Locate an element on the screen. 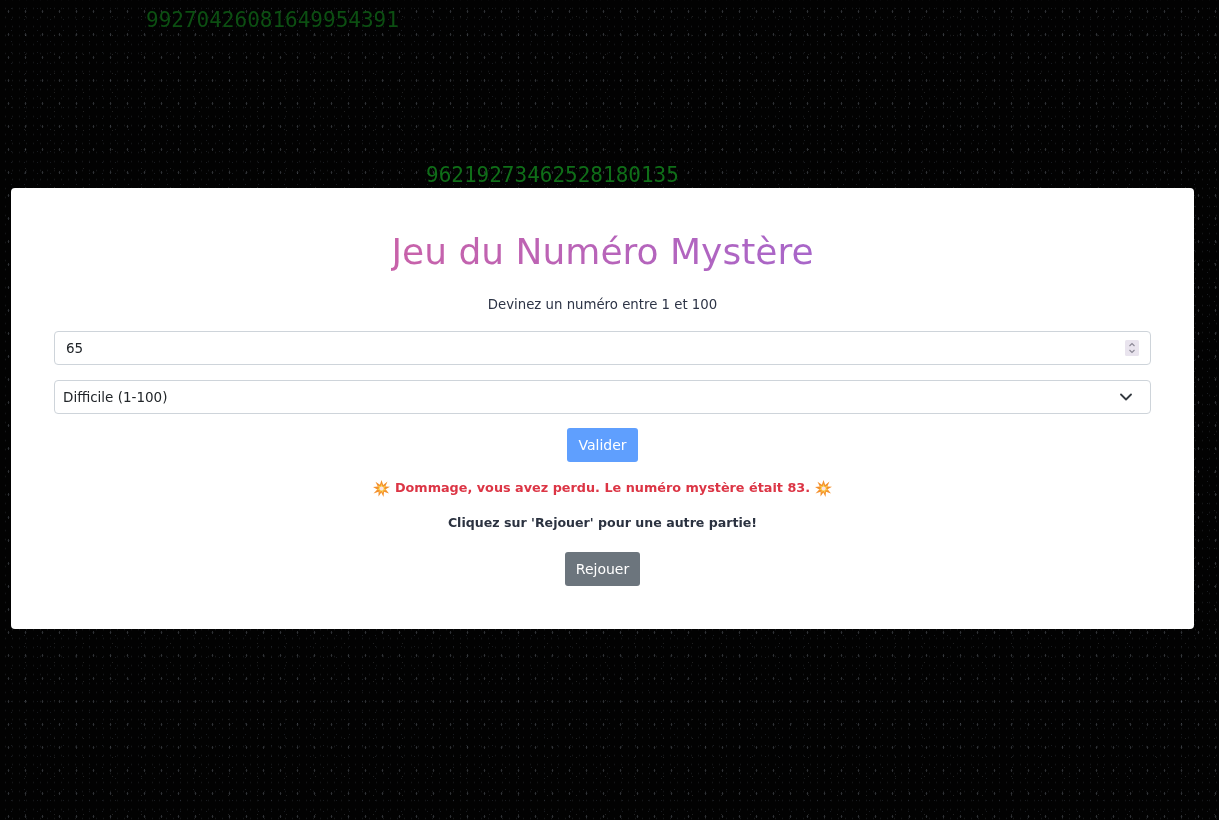 This screenshot has height=820, width=1219. falling-number: 99270426081649954391 is located at coordinates (272, 20).